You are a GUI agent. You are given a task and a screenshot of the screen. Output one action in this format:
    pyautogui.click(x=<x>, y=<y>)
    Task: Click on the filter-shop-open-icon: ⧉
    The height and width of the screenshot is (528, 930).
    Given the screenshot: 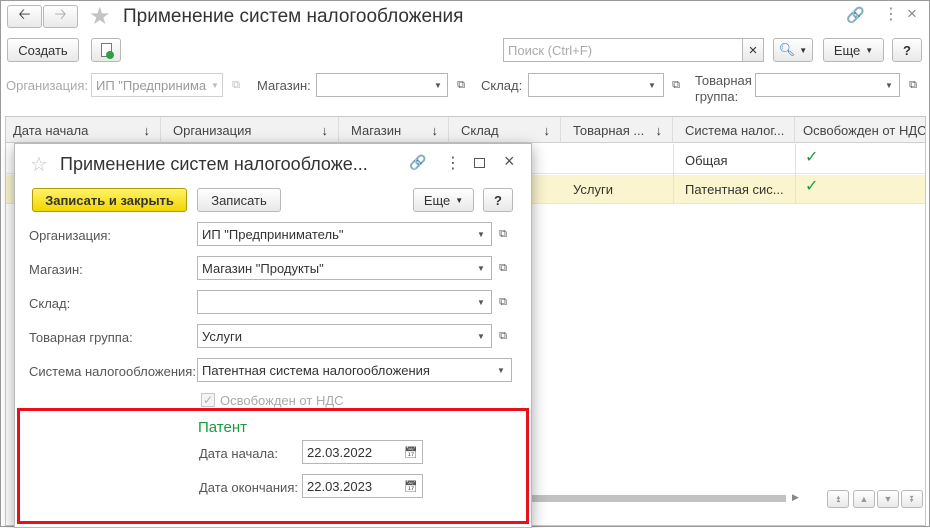 What is the action you would take?
    pyautogui.click(x=461, y=85)
    